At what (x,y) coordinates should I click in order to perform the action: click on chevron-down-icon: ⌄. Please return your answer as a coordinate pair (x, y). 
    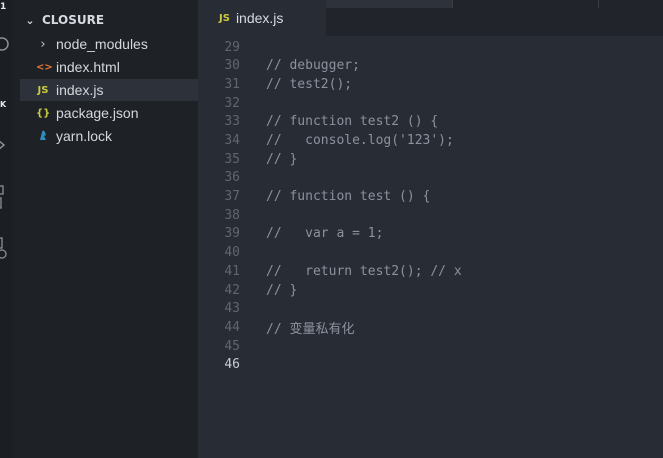
    Looking at the image, I should click on (30, 20).